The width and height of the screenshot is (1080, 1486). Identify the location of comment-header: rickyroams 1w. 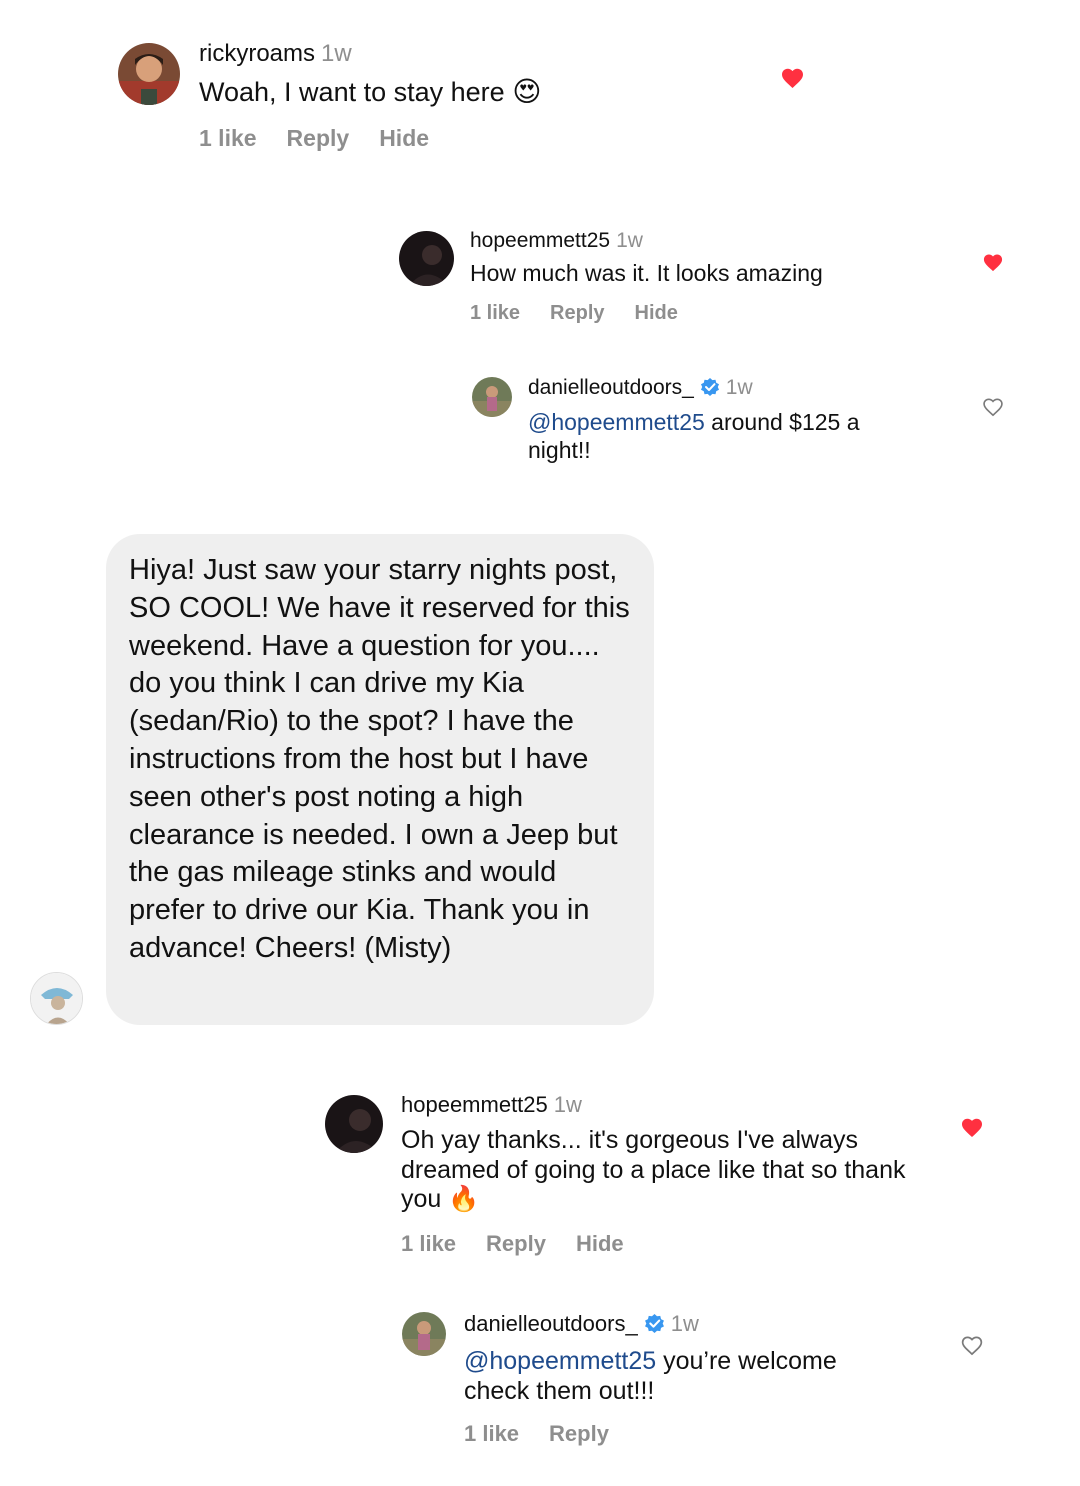
(275, 54).